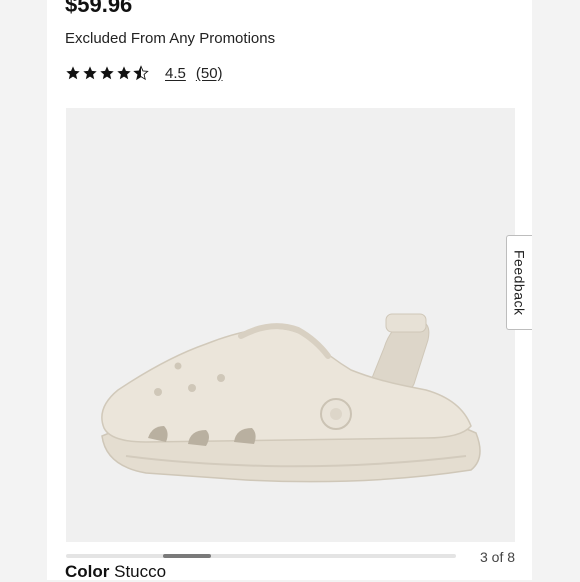  I want to click on gallery-scrollbar, so click(261, 556).